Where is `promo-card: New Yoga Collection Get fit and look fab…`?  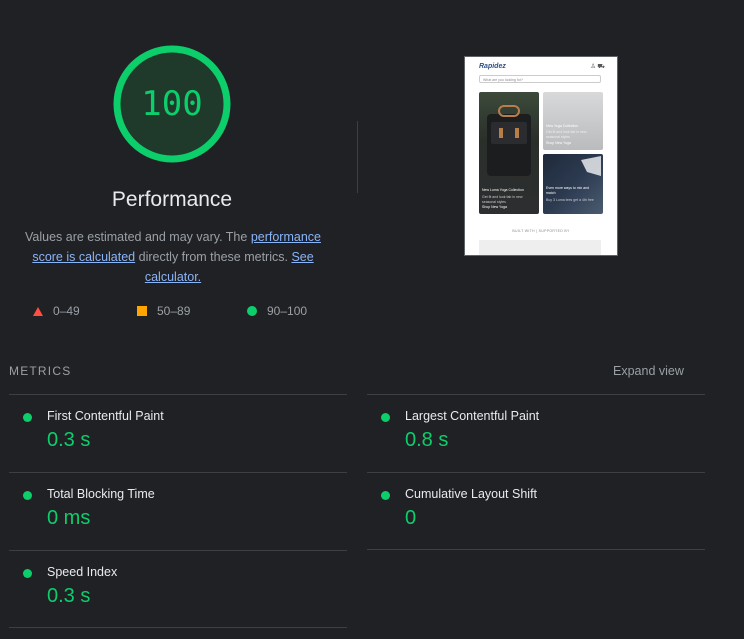 promo-card: New Yoga Collection Get fit and look fab… is located at coordinates (573, 121).